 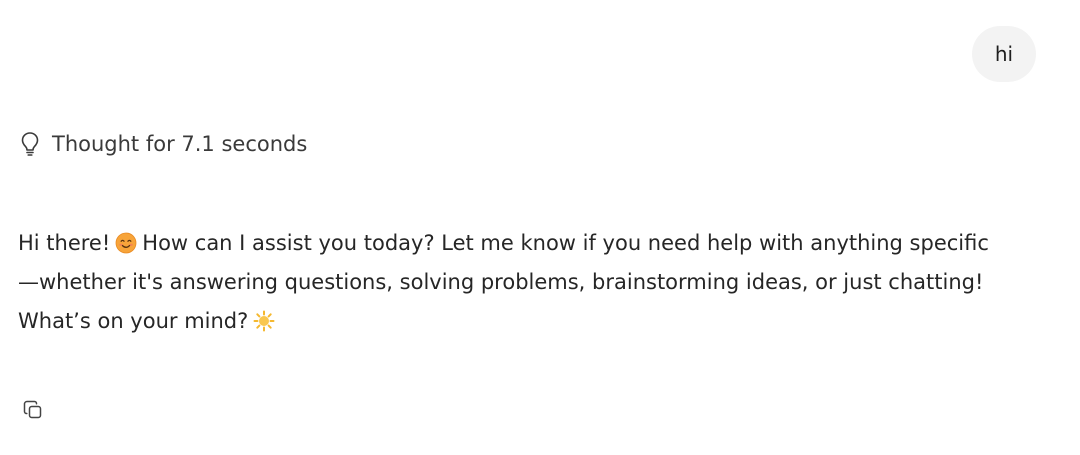 I want to click on answer-text-greeting: Hi there!, so click(x=64, y=243).